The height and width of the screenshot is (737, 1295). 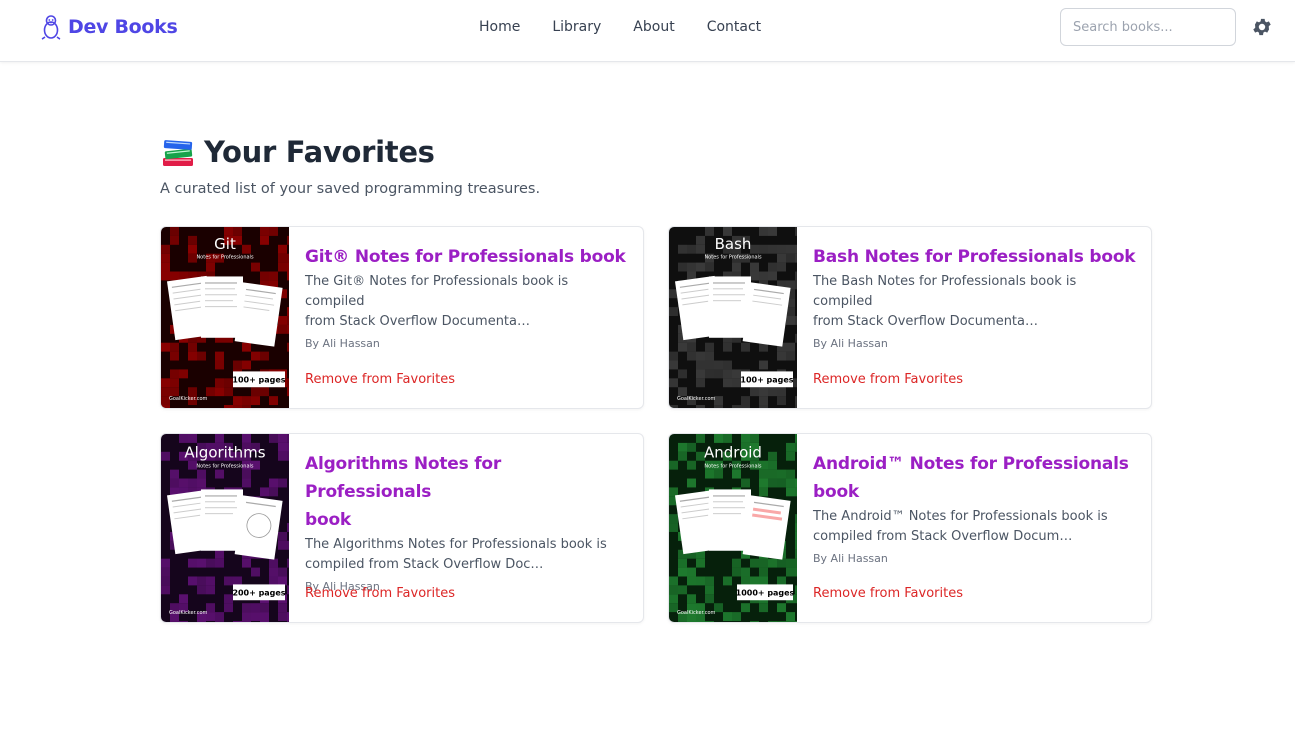 I want to click on gear-icon, so click(x=1262, y=27).